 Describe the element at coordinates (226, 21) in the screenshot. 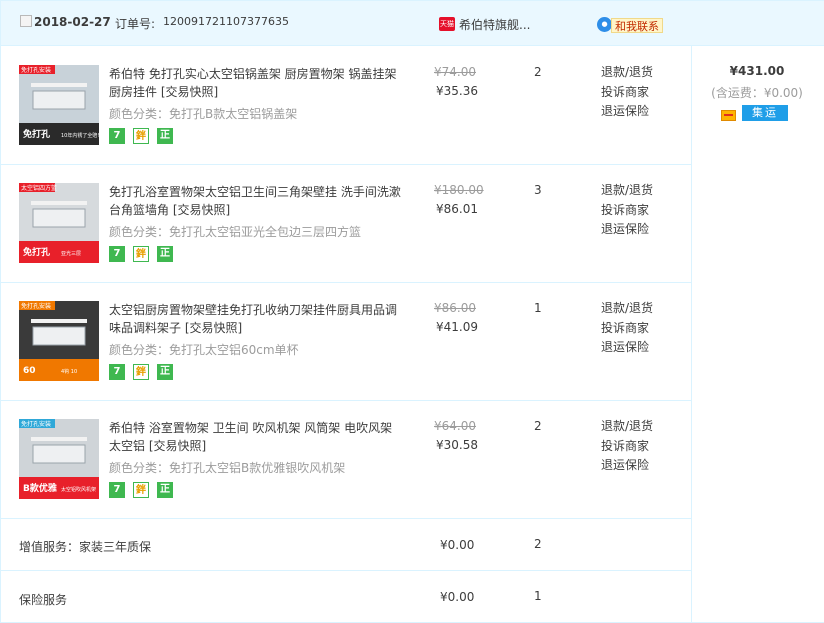

I see `order-number: 120091721107377635` at that location.